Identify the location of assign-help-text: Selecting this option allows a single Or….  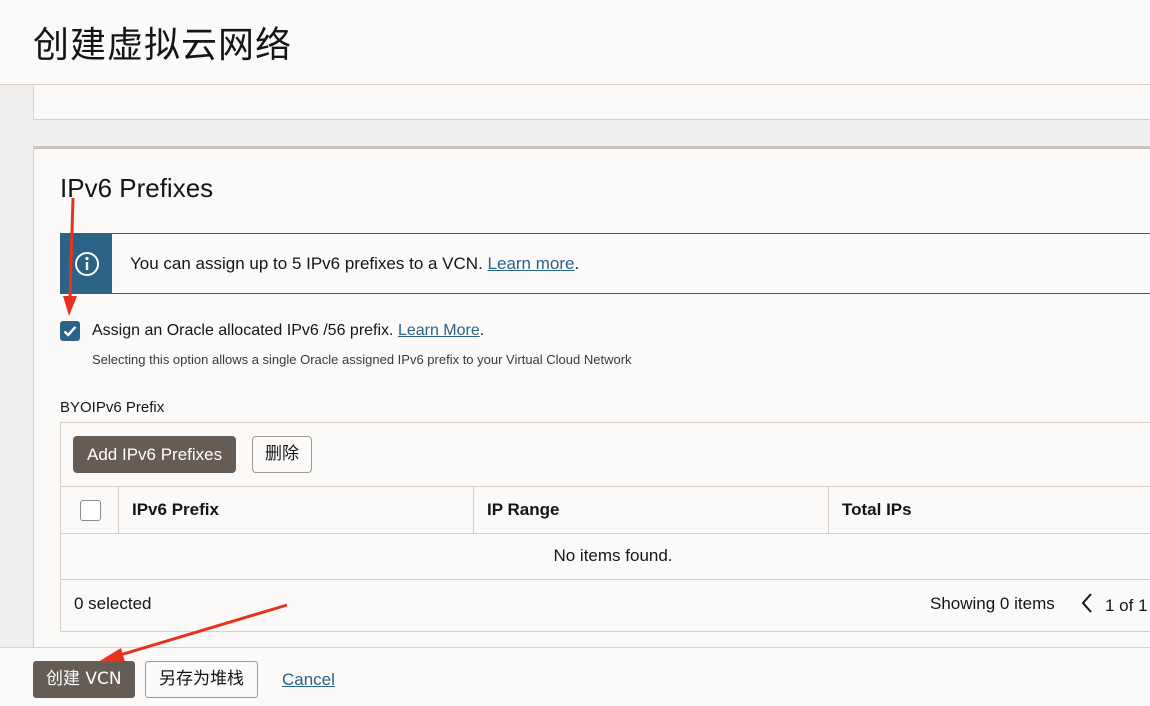
(362, 359).